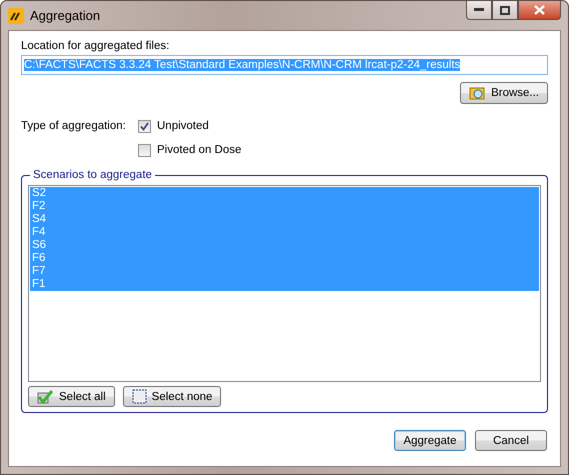  I want to click on list-item: S2, so click(284, 193).